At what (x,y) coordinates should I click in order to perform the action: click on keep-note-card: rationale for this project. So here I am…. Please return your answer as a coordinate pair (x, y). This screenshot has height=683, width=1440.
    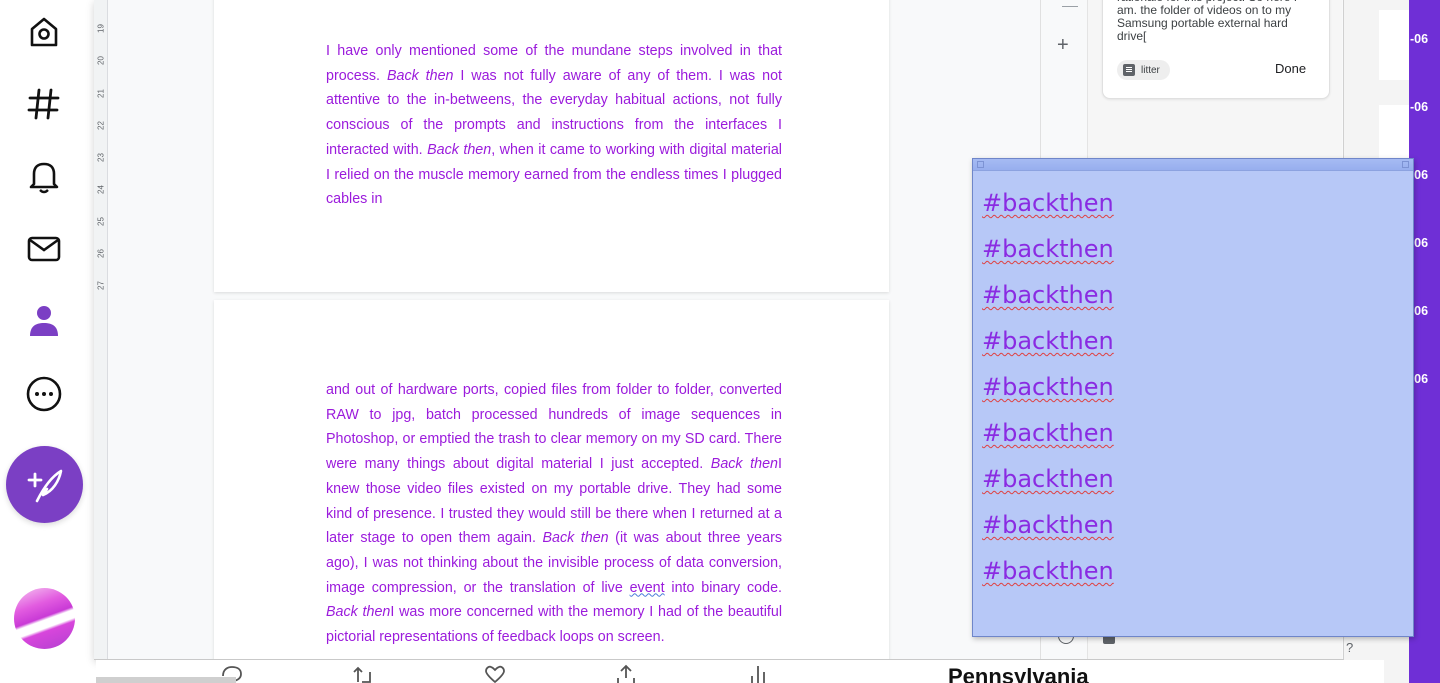
    Looking at the image, I should click on (1216, 49).